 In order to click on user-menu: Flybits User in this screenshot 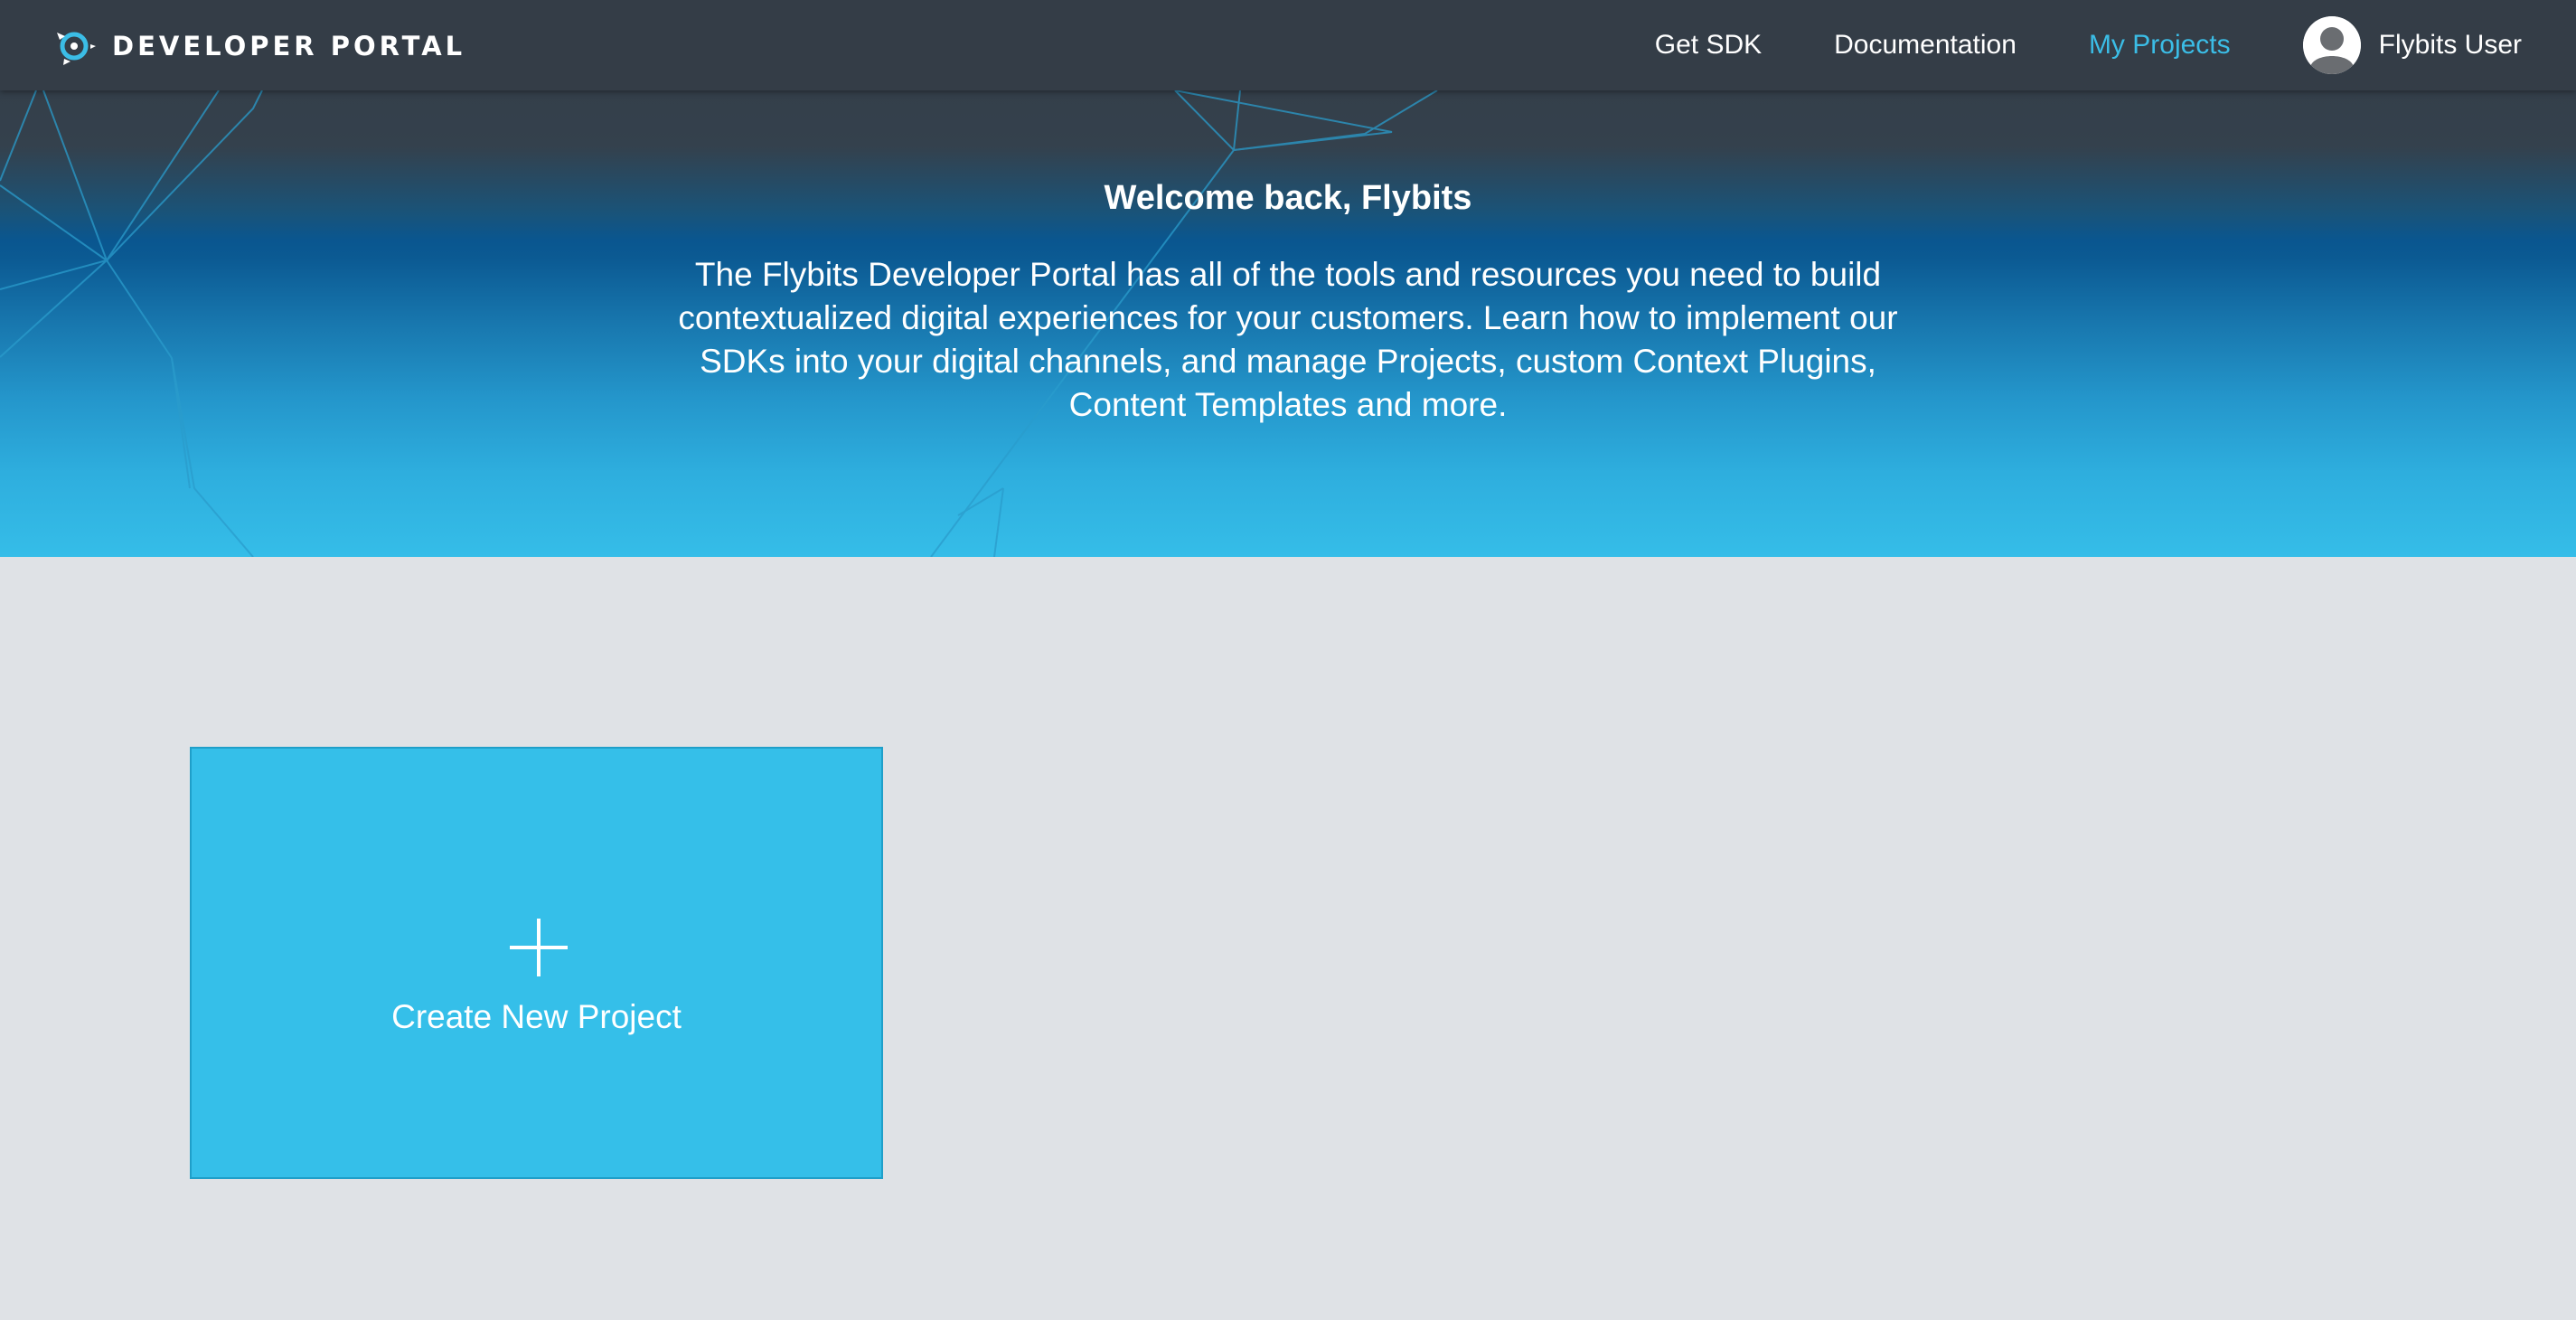, I will do `click(2412, 45)`.